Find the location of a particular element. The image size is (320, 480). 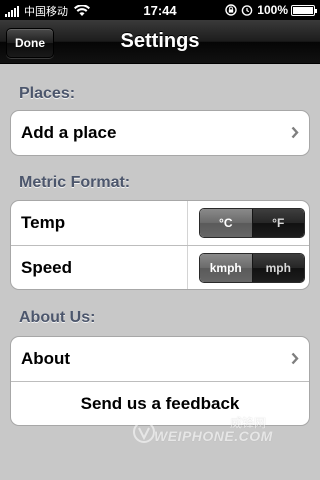

temp-celsius-option: °C is located at coordinates (226, 223).